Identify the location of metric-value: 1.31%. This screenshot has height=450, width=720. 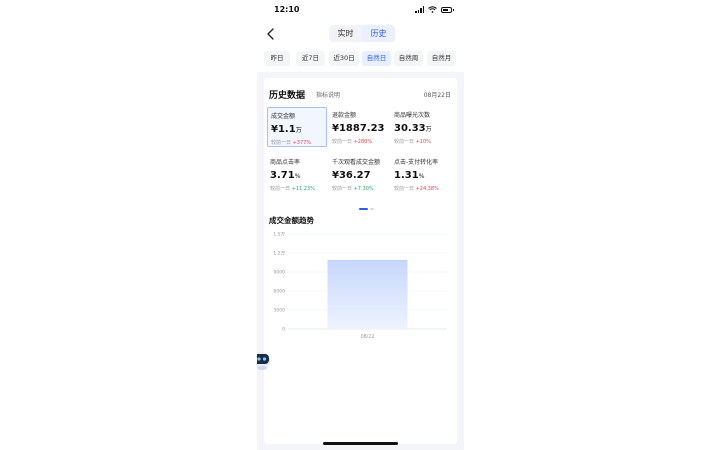
(409, 175).